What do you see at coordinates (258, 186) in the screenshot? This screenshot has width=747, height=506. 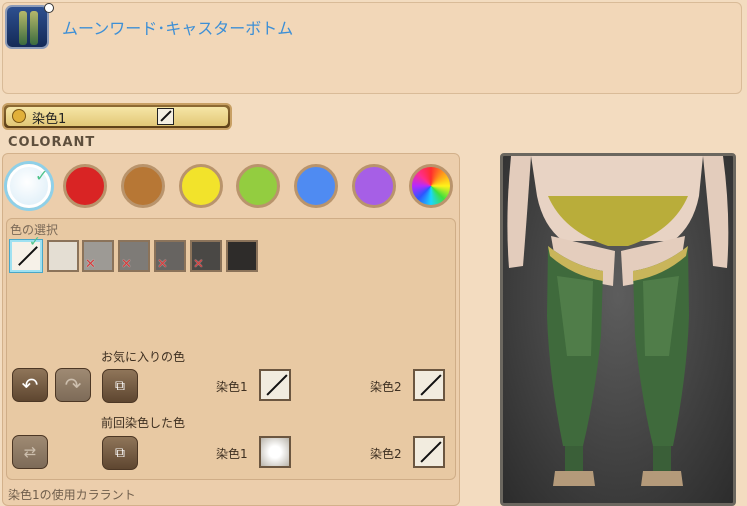 I see `color-circle-green` at bounding box center [258, 186].